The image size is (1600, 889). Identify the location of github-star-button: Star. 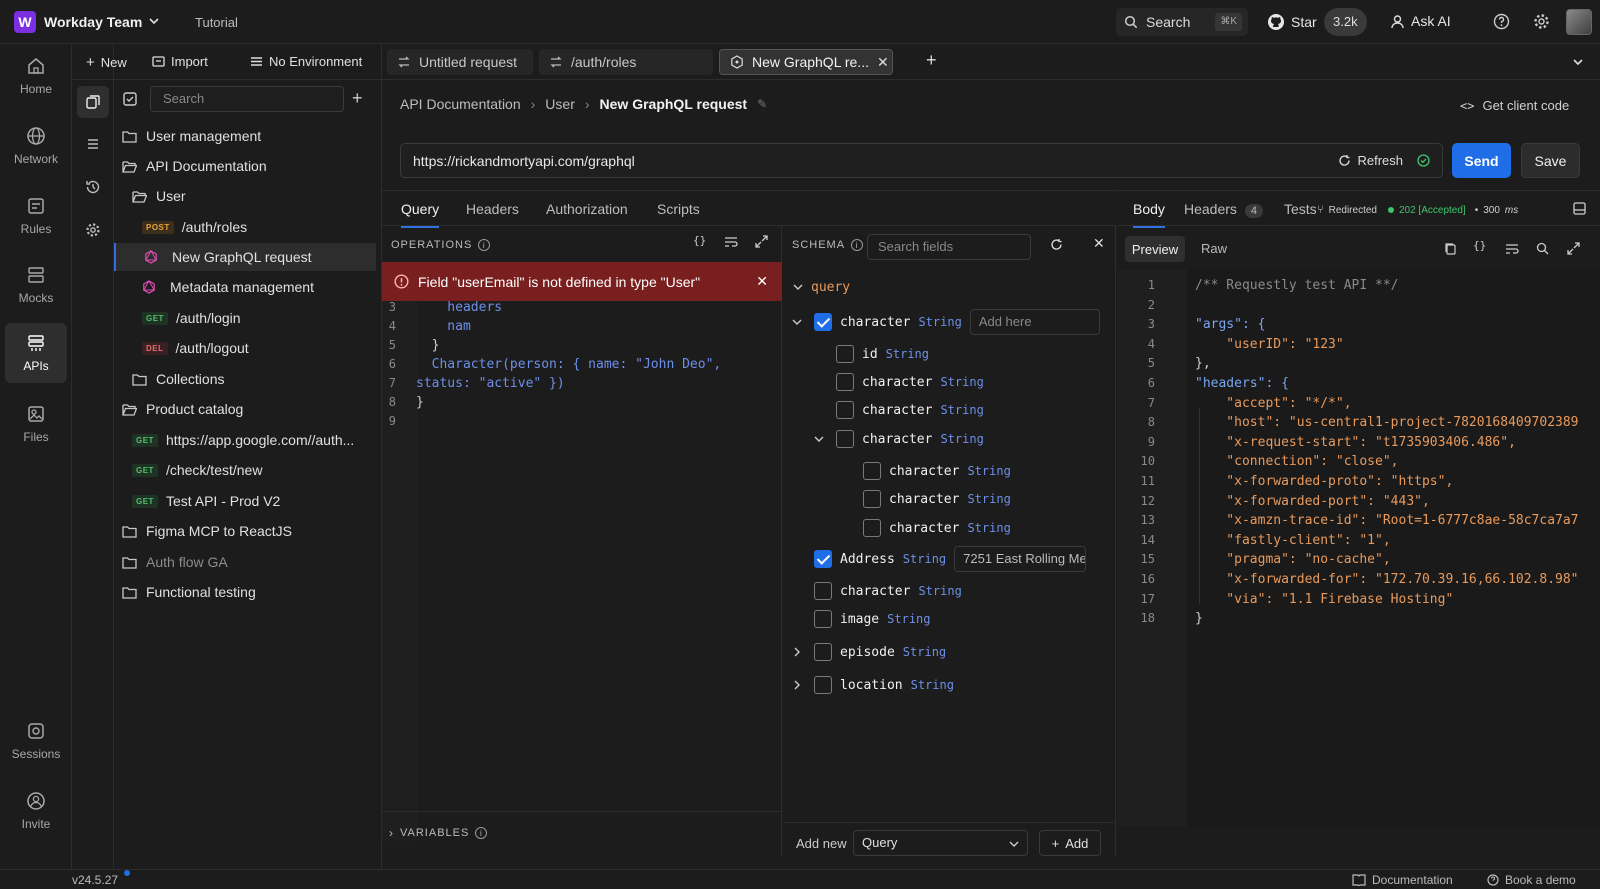
(1292, 22).